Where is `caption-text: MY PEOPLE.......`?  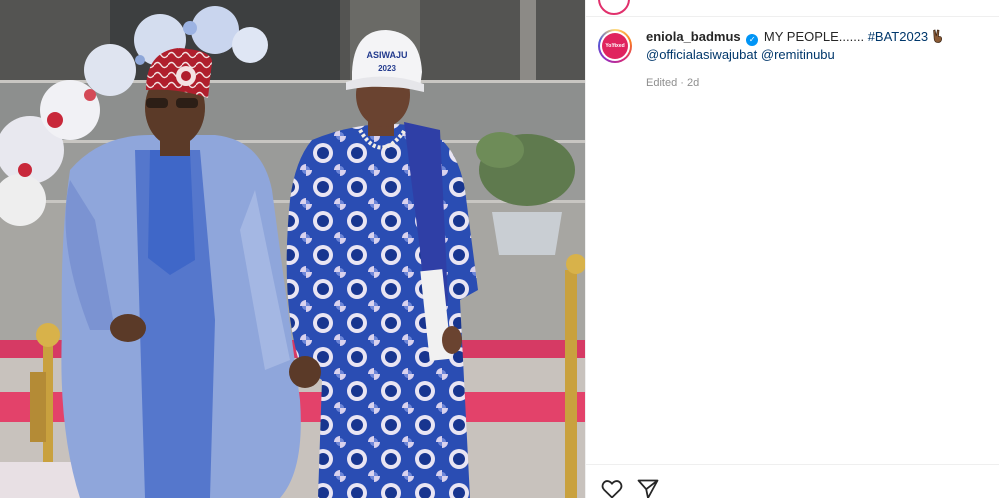 caption-text: MY PEOPLE....... is located at coordinates (815, 36).